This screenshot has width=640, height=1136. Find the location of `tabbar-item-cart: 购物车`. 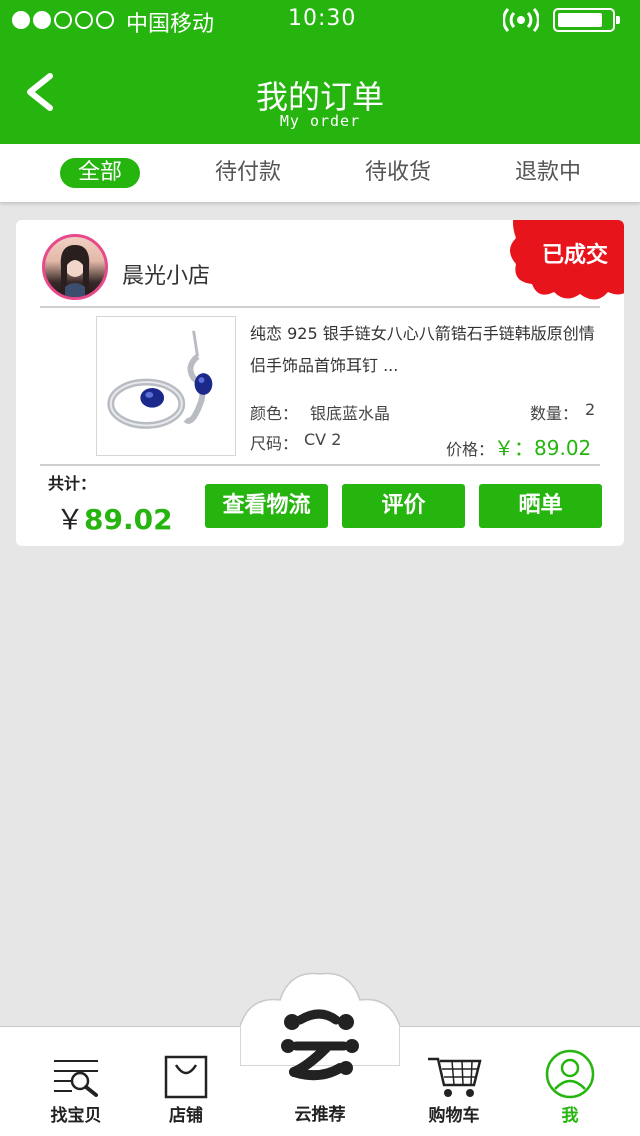

tabbar-item-cart: 购物车 is located at coordinates (454, 1081).